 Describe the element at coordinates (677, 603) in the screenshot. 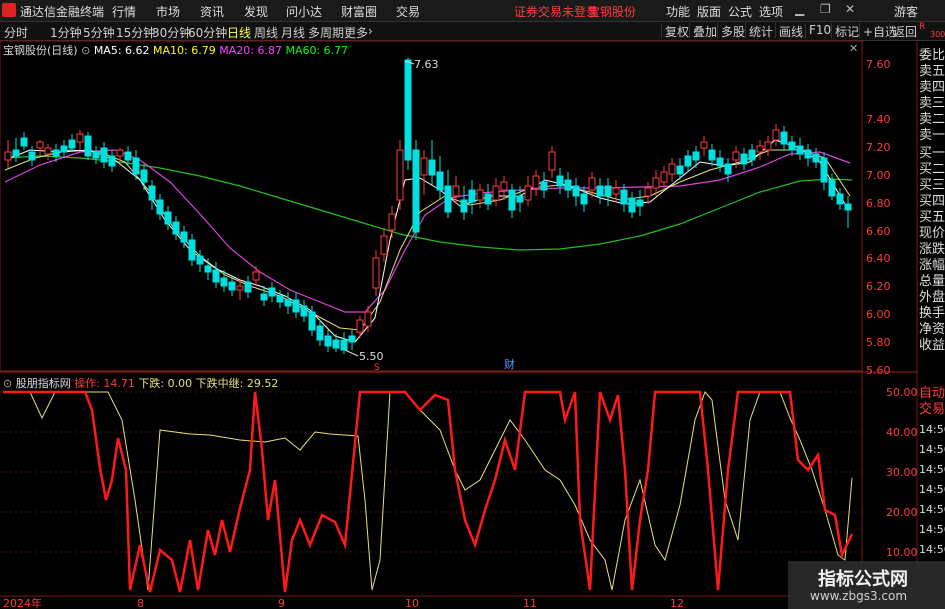

I see `date-tick: 12` at that location.